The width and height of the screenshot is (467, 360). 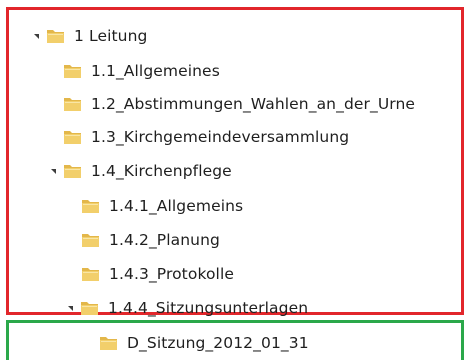 I want to click on tree-item-label: 1.2_Abstimmungen_Wahlen_an_der_Urne, so click(x=253, y=104).